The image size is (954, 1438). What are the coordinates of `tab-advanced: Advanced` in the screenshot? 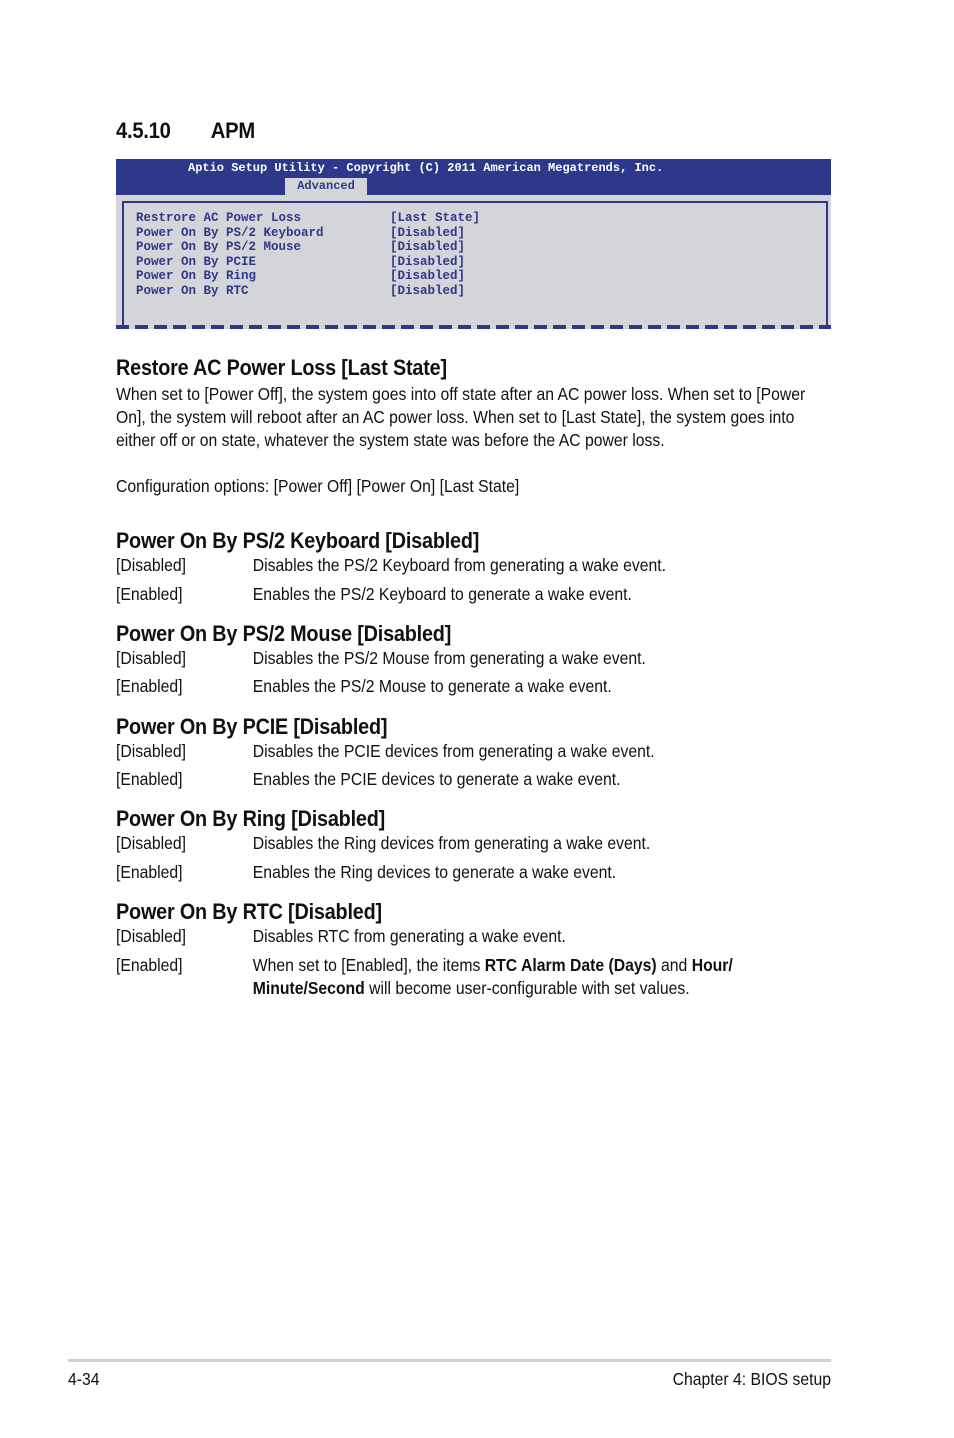 It's located at (326, 186).